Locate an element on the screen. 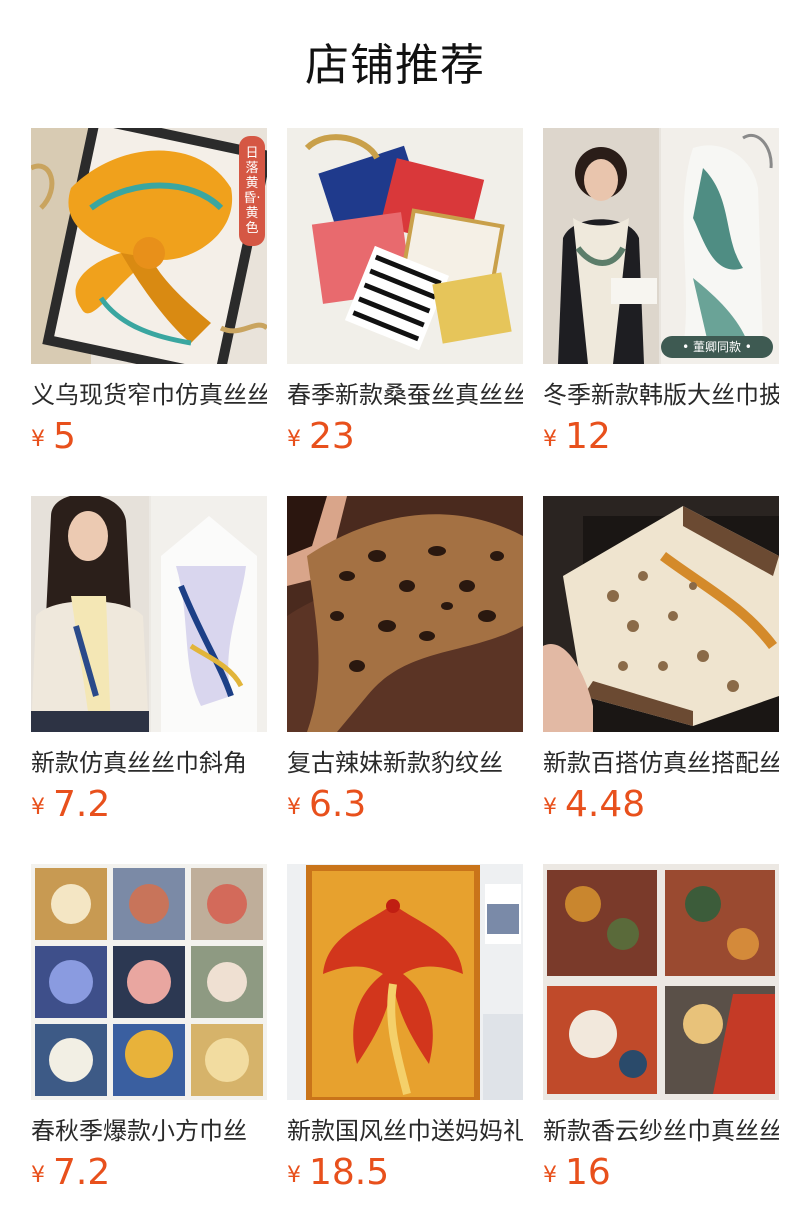 This screenshot has width=790, height=1232. product-name: 冬季新款韩版大丝巾披肩 is located at coordinates (661, 395).